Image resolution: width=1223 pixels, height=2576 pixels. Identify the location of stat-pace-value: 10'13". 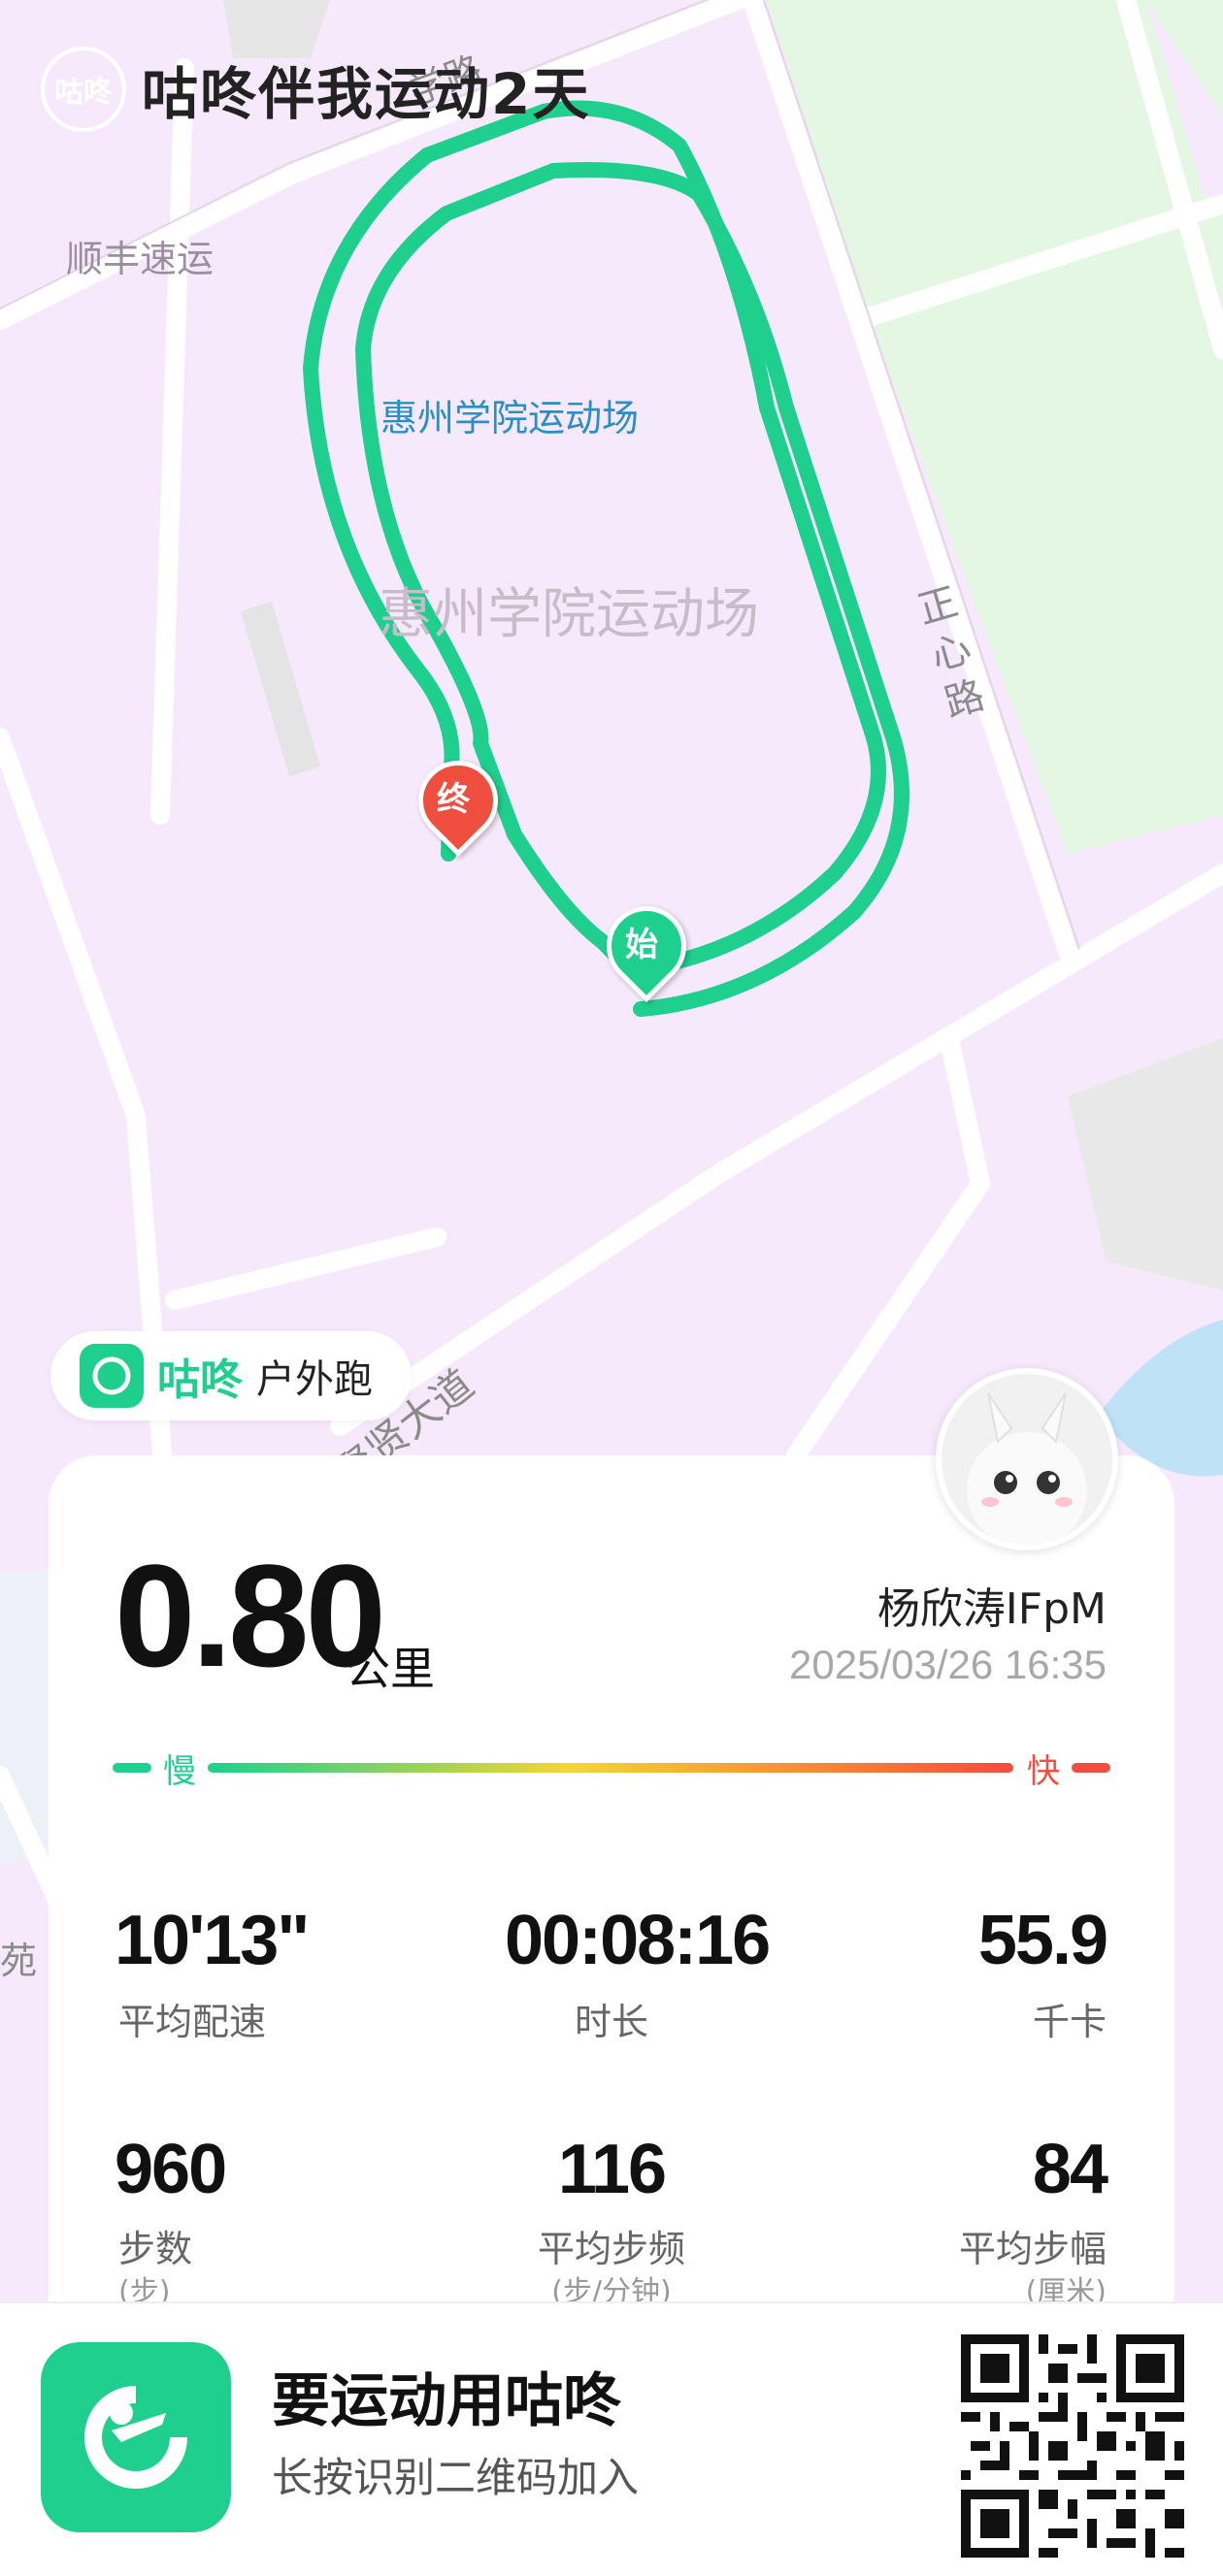
(212, 1941).